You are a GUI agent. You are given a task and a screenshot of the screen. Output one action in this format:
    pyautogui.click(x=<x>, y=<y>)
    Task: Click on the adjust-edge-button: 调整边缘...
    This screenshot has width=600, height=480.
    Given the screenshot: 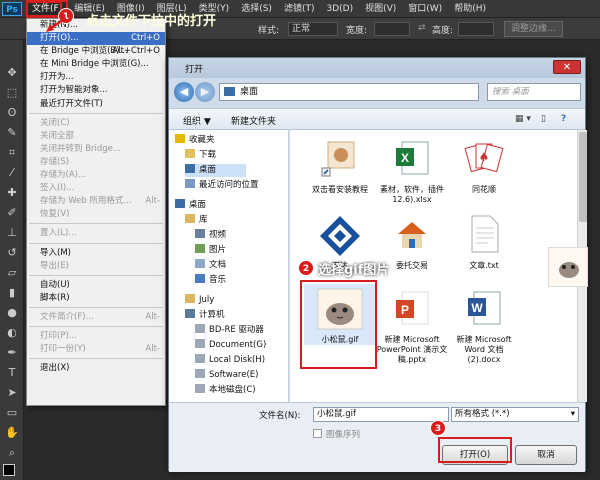 What is the action you would take?
    pyautogui.click(x=533, y=29)
    